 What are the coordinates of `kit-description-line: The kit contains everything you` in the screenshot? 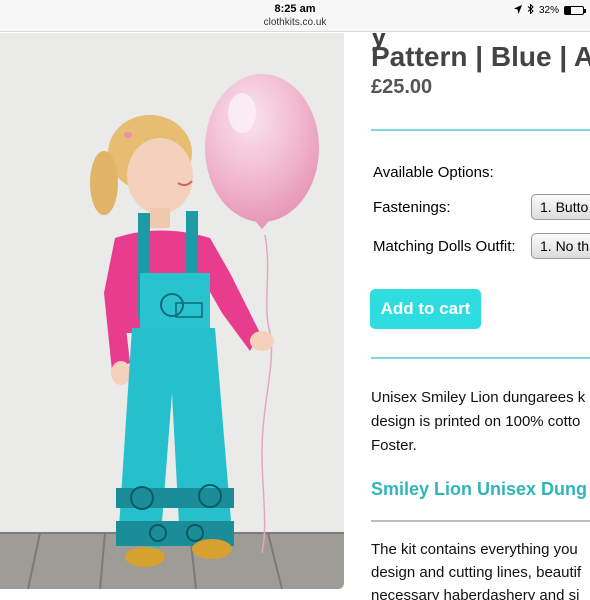 It's located at (474, 549).